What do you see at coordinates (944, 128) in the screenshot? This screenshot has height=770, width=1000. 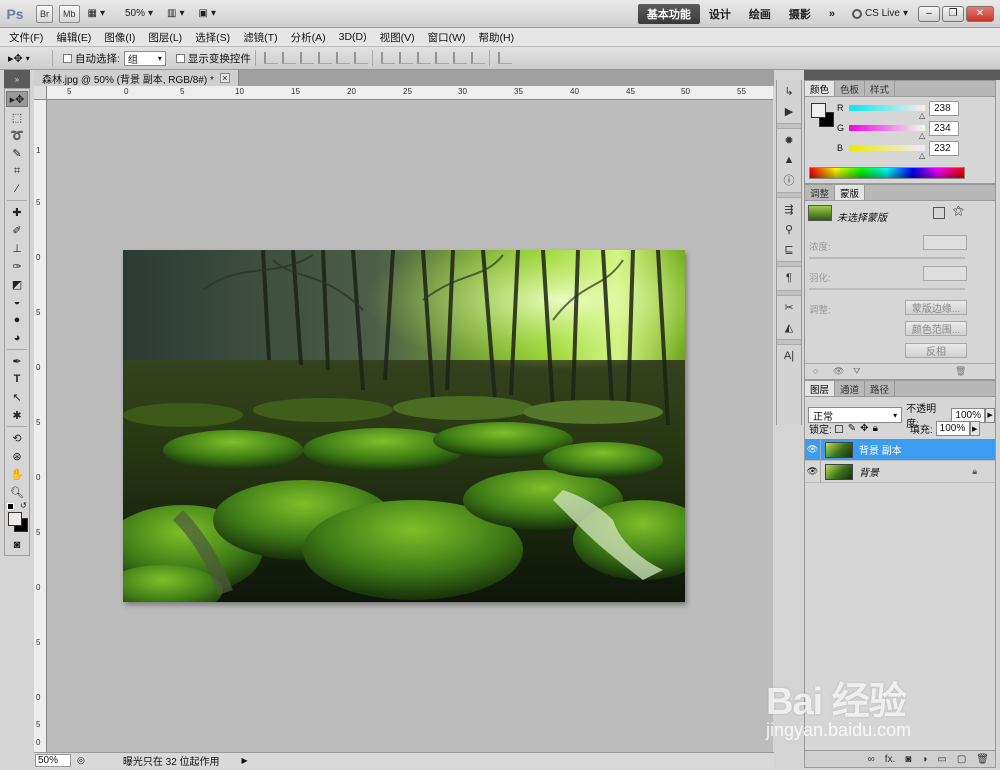 I see `green-channel-value: 234` at bounding box center [944, 128].